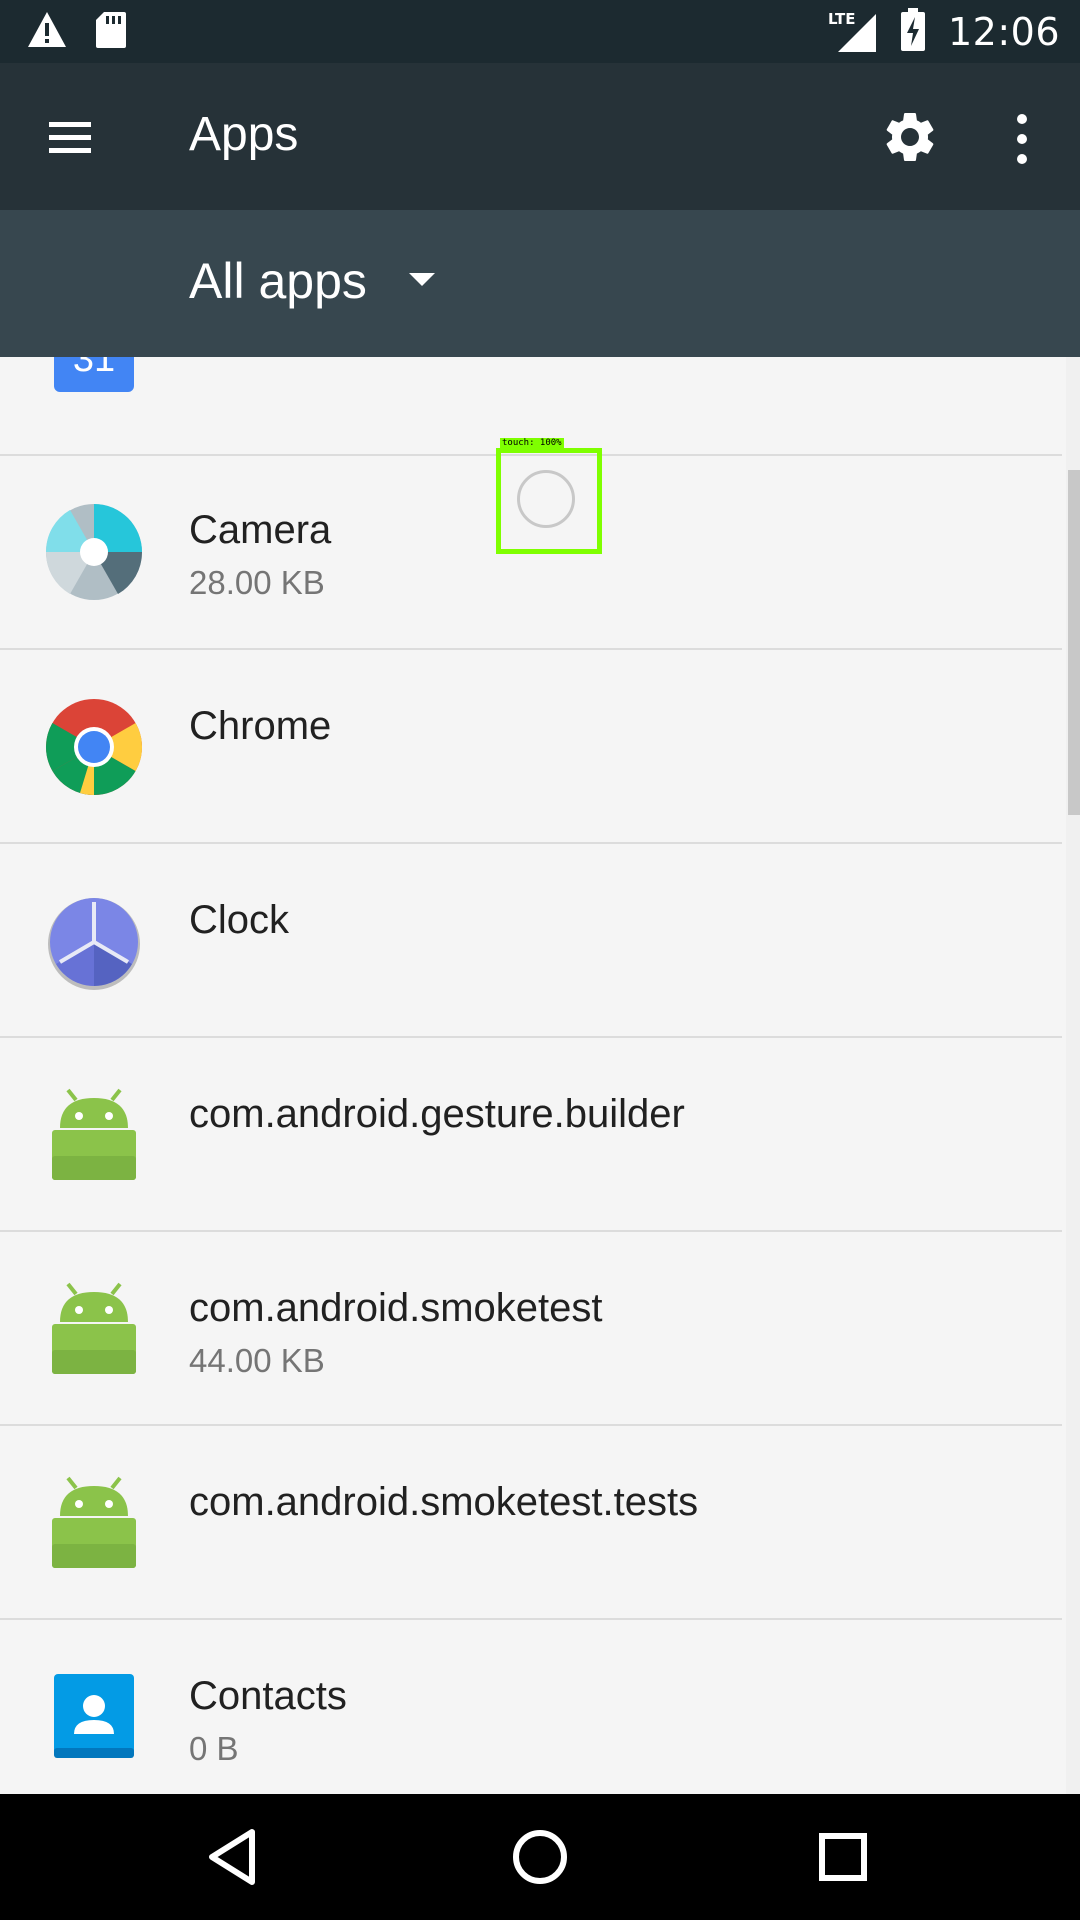  Describe the element at coordinates (910, 137) in the screenshot. I see `gear-icon` at that location.